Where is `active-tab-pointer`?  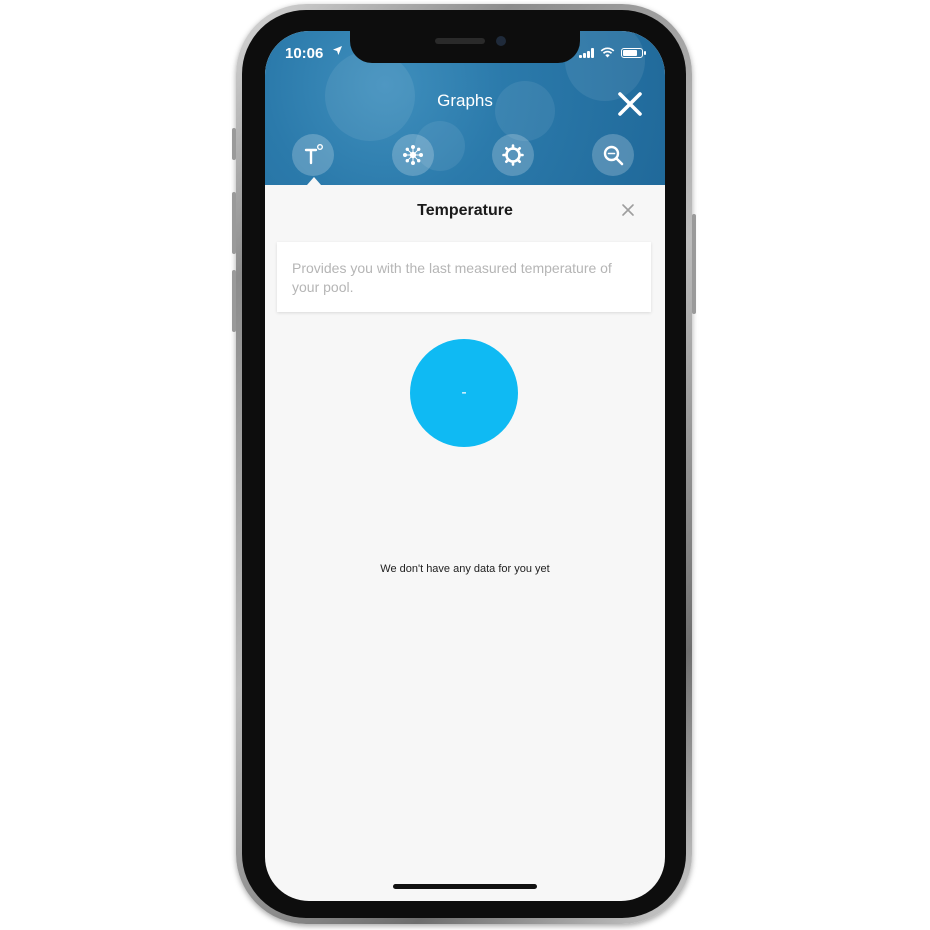 active-tab-pointer is located at coordinates (314, 181).